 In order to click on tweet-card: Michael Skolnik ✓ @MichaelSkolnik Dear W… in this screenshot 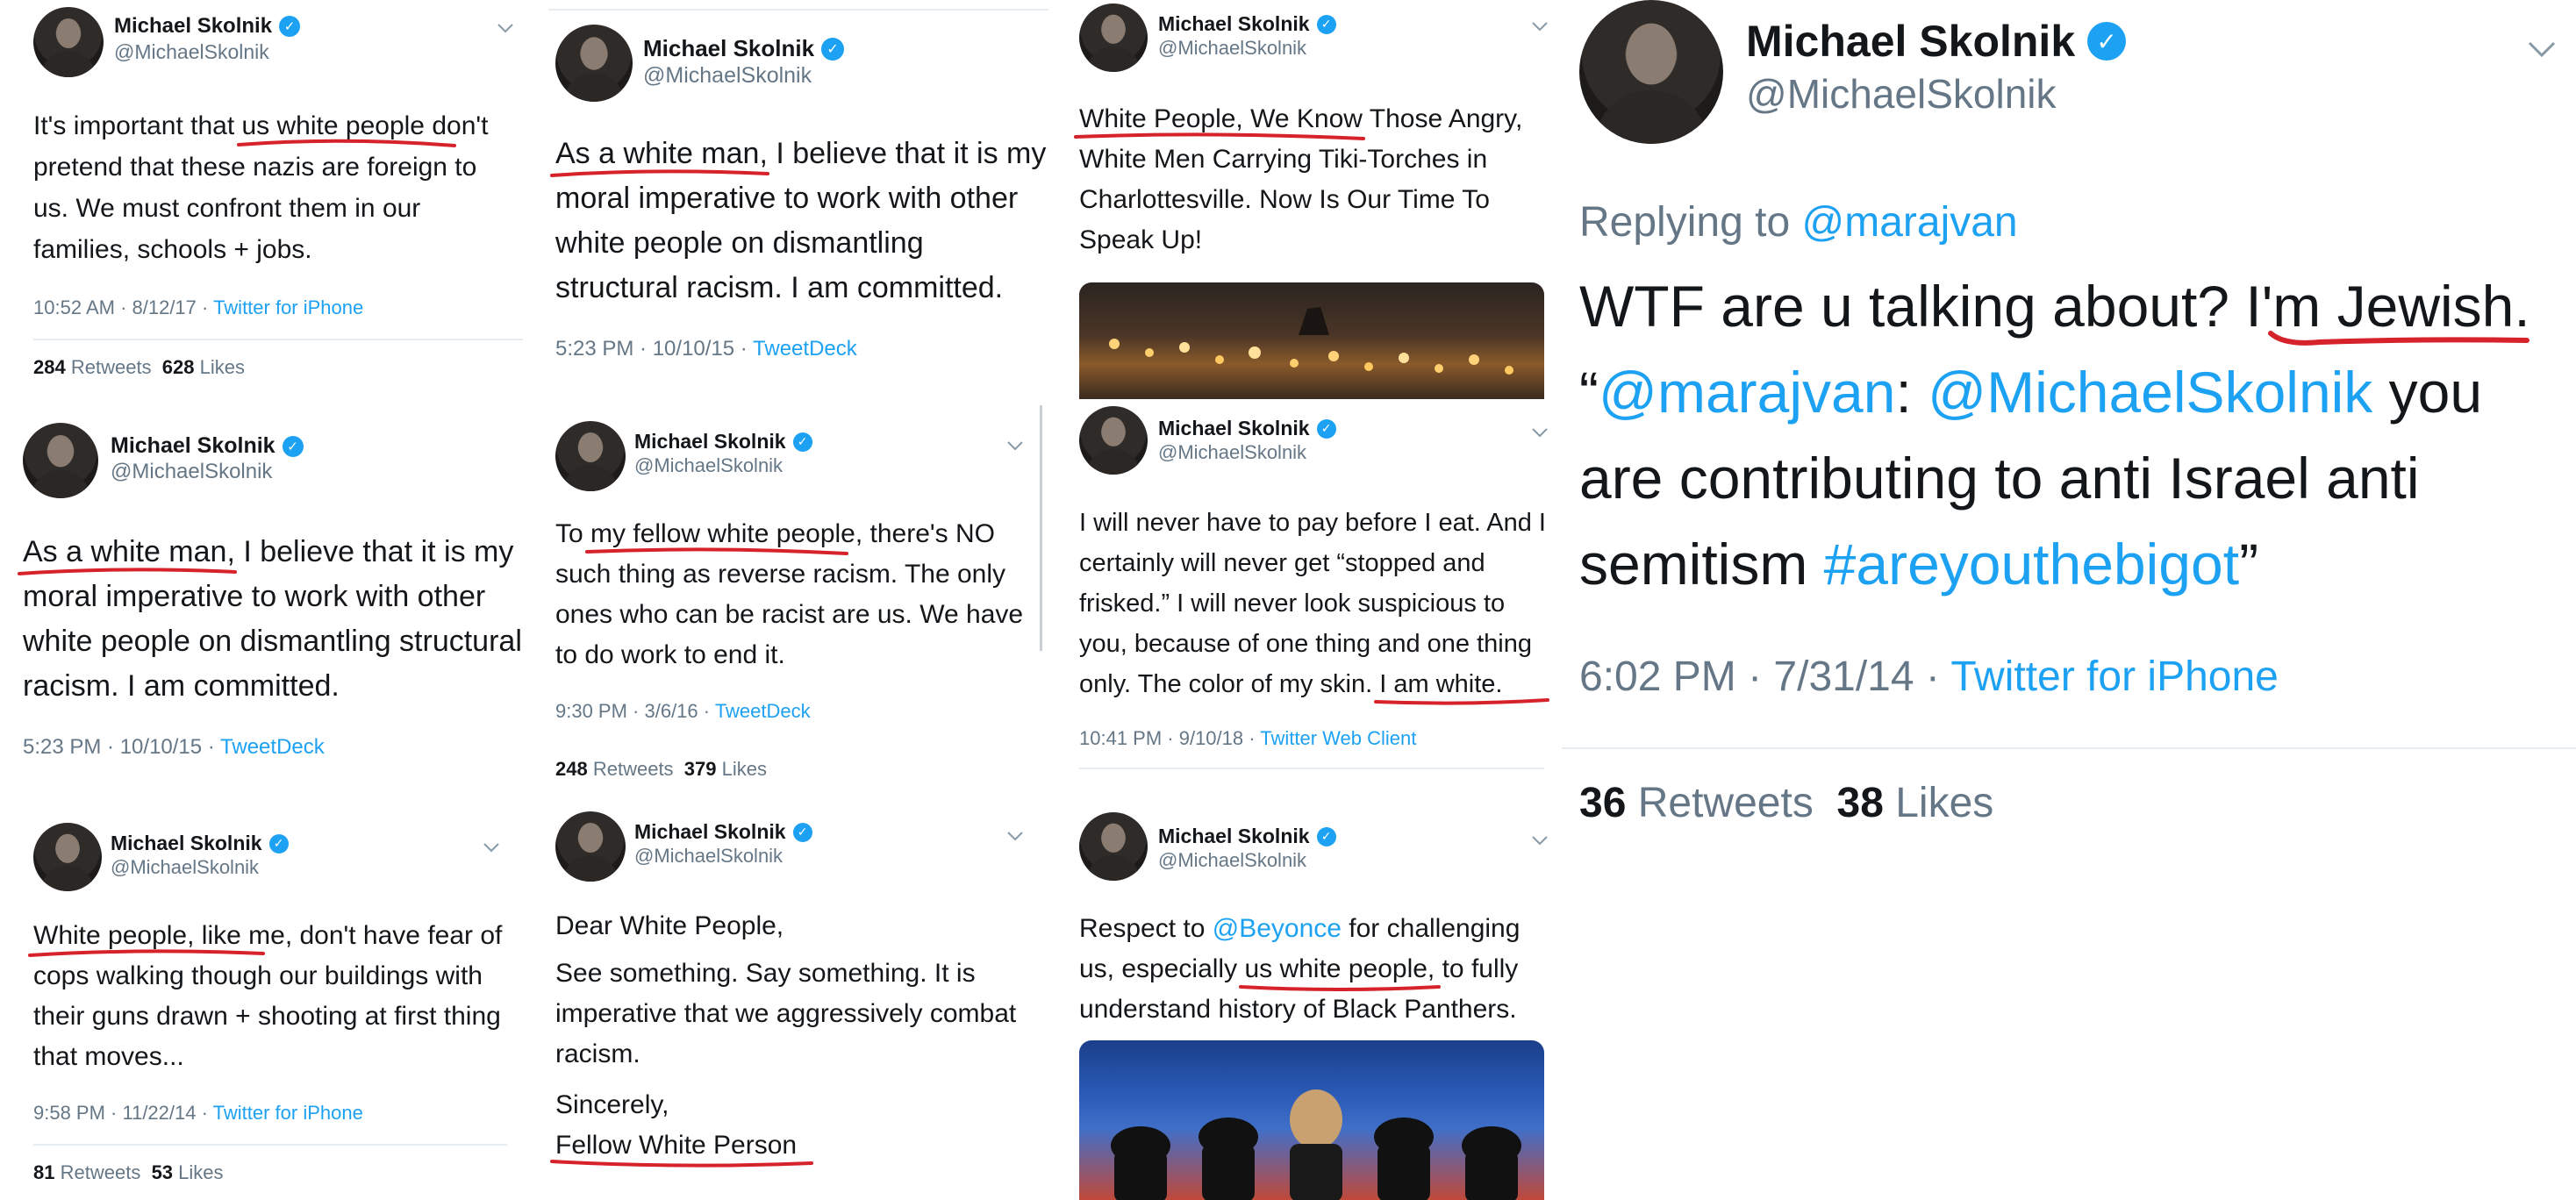, I will do `click(789, 997)`.